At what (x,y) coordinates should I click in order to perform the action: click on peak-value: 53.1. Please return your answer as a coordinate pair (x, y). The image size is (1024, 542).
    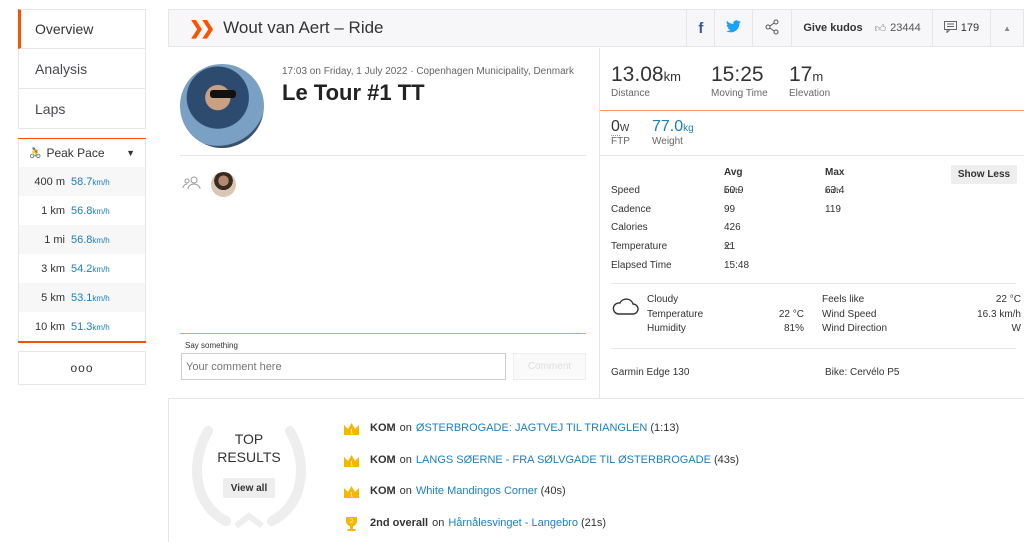
    Looking at the image, I should click on (82, 297).